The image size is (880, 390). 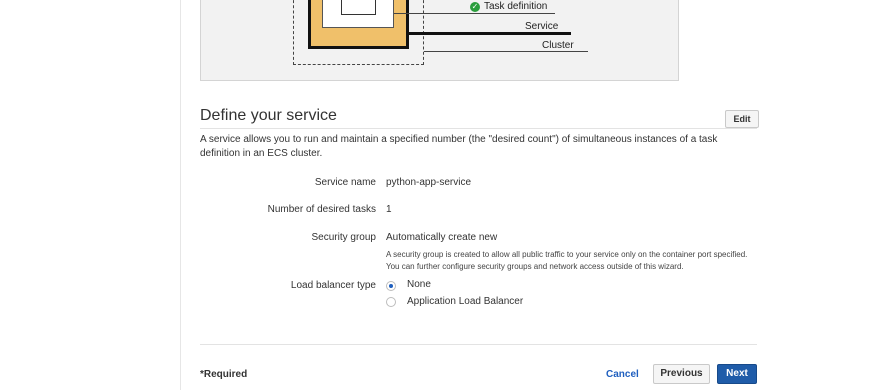 I want to click on section-divider, so click(x=478, y=128).